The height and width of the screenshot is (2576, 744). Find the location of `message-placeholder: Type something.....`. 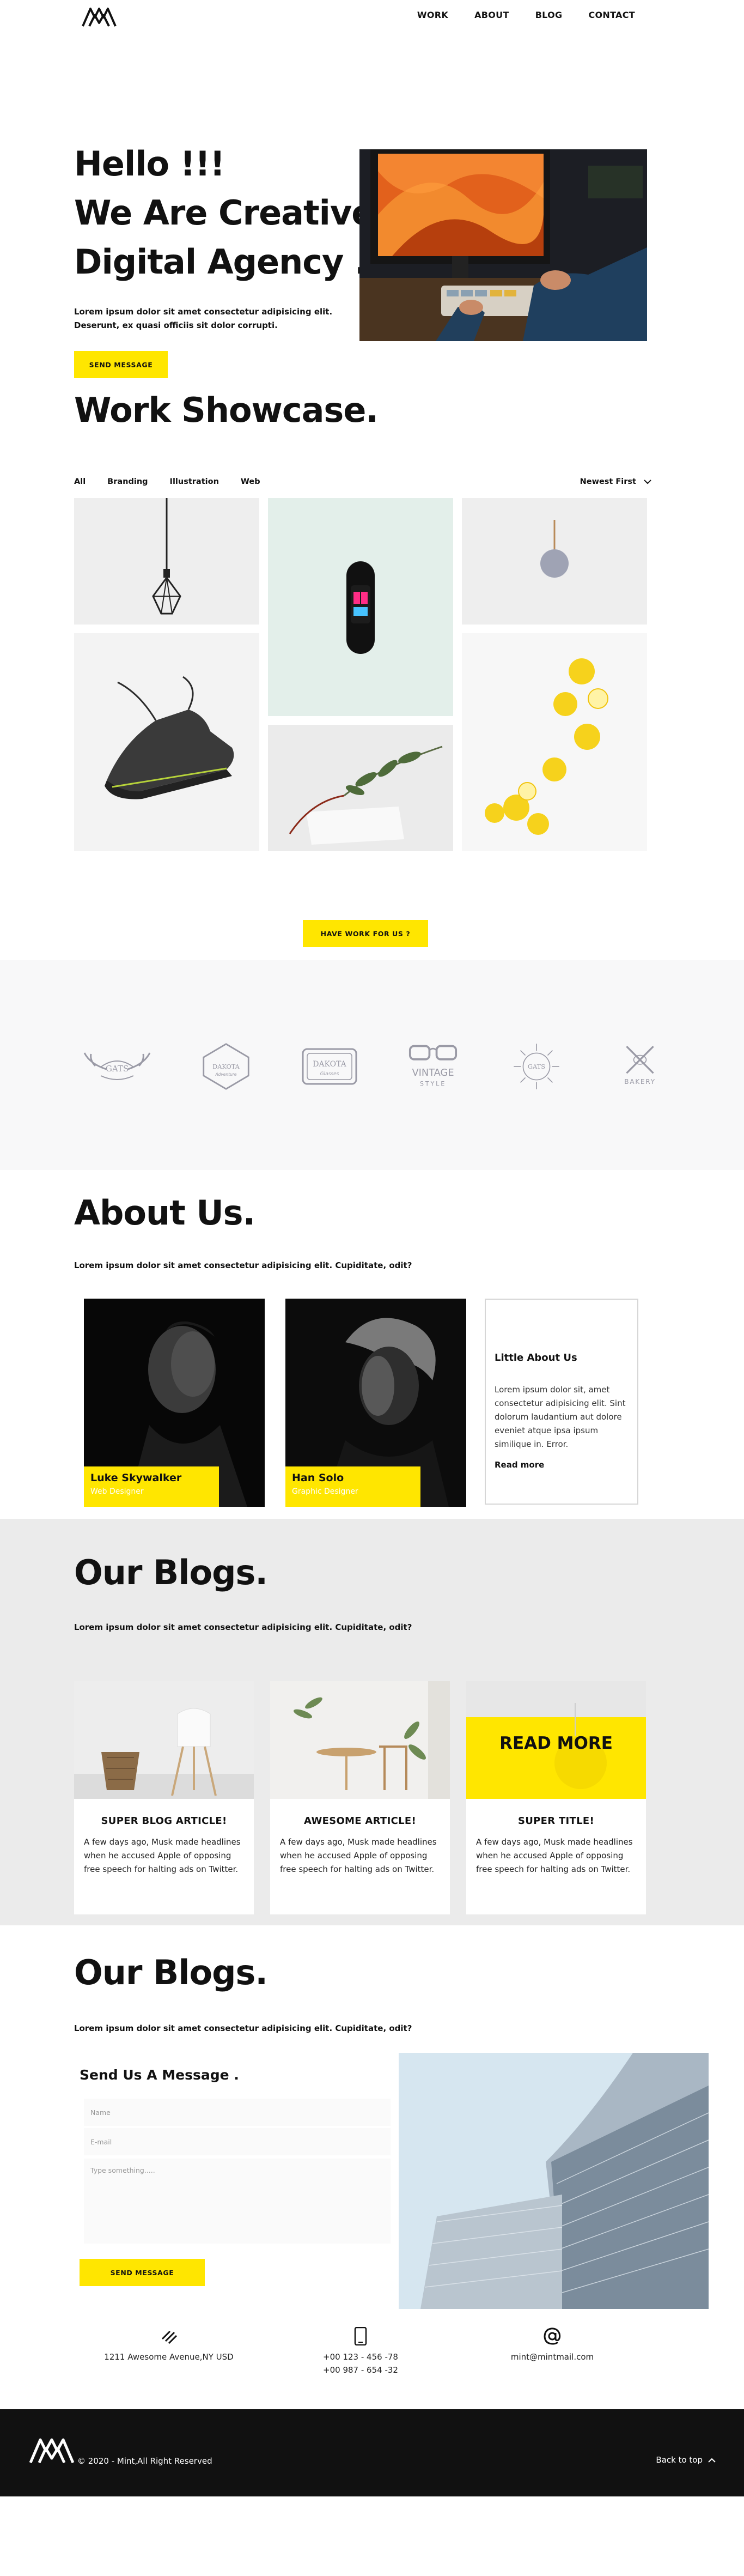

message-placeholder: Type something..... is located at coordinates (122, 2170).